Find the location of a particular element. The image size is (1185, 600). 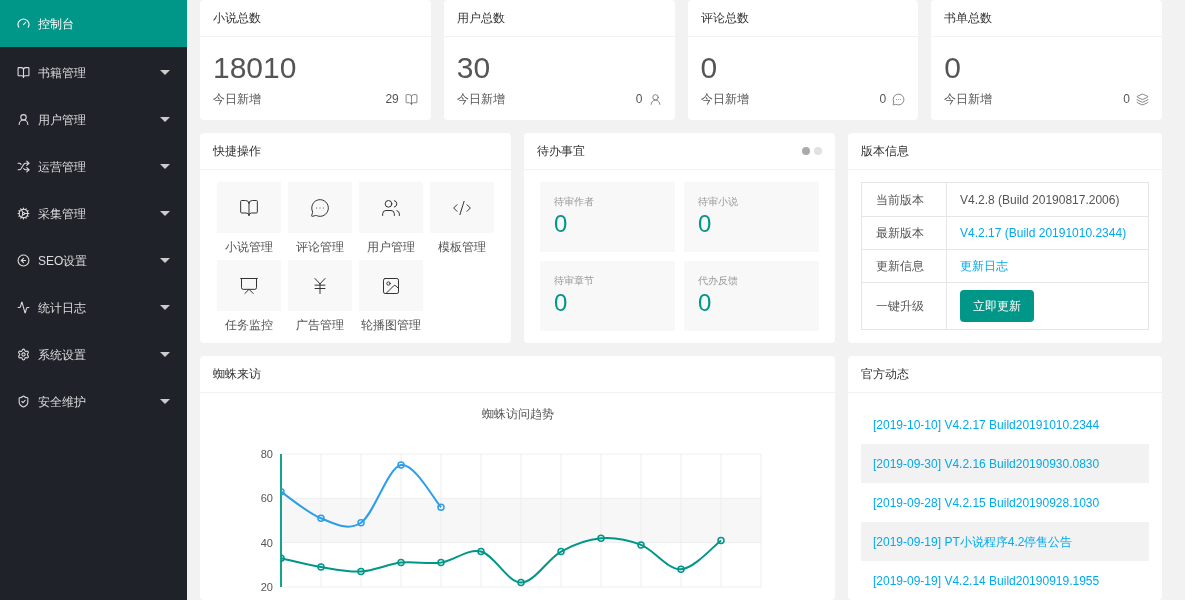

version-label: 最新版本 is located at coordinates (904, 233).